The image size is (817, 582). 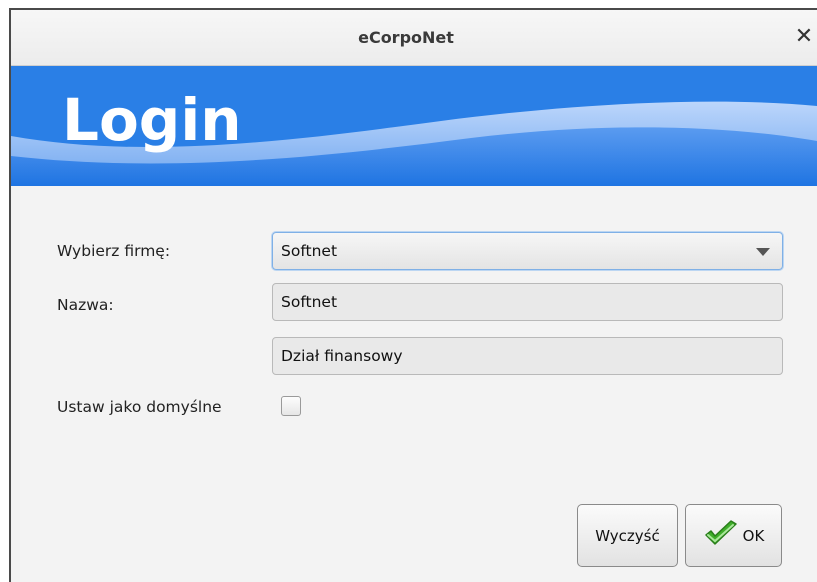 I want to click on company-selected-value: Softnet, so click(x=309, y=251).